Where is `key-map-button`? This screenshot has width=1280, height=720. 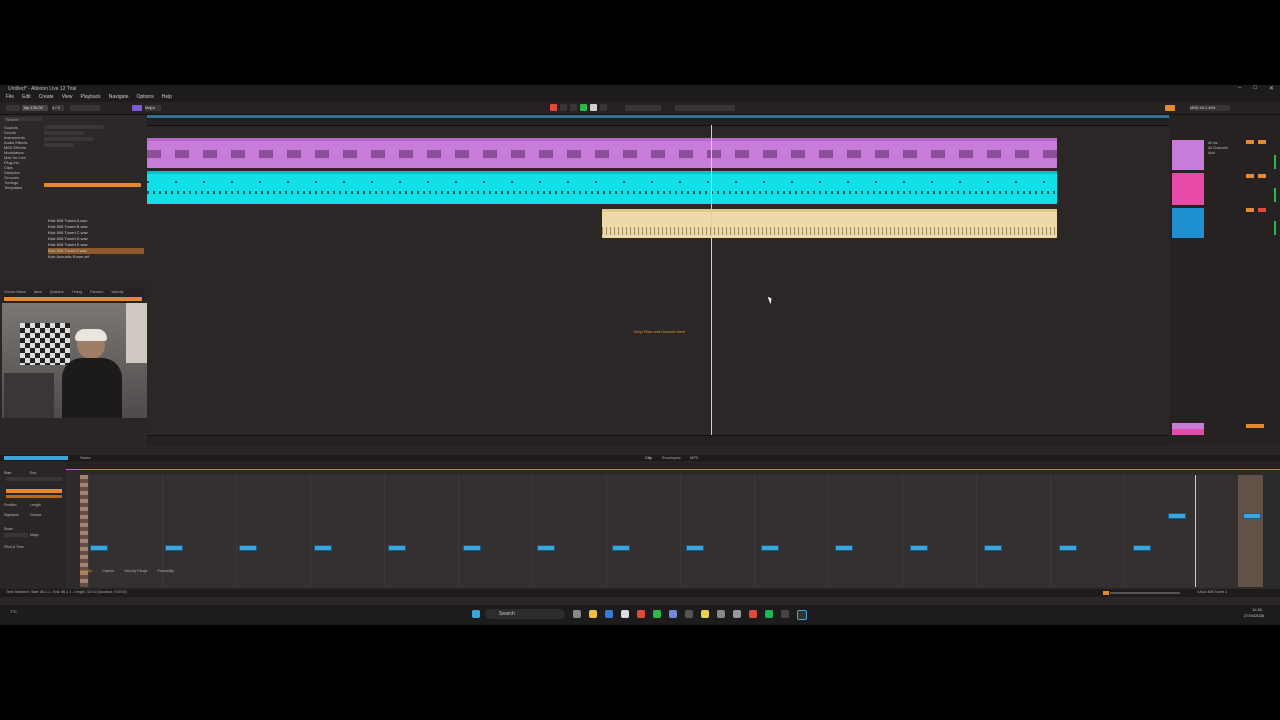 key-map-button is located at coordinates (1170, 108).